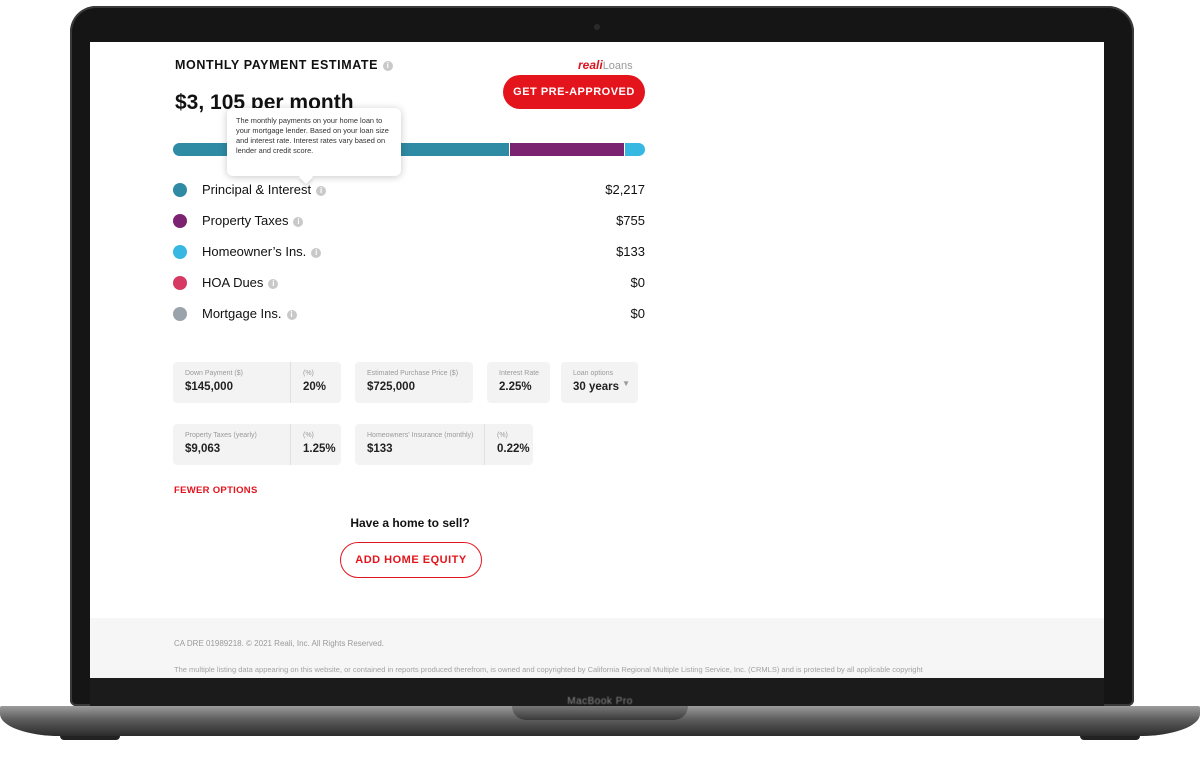 Image resolution: width=1200 pixels, height=764 pixels. Describe the element at coordinates (180, 221) in the screenshot. I see `legend-dot-taxes` at that location.